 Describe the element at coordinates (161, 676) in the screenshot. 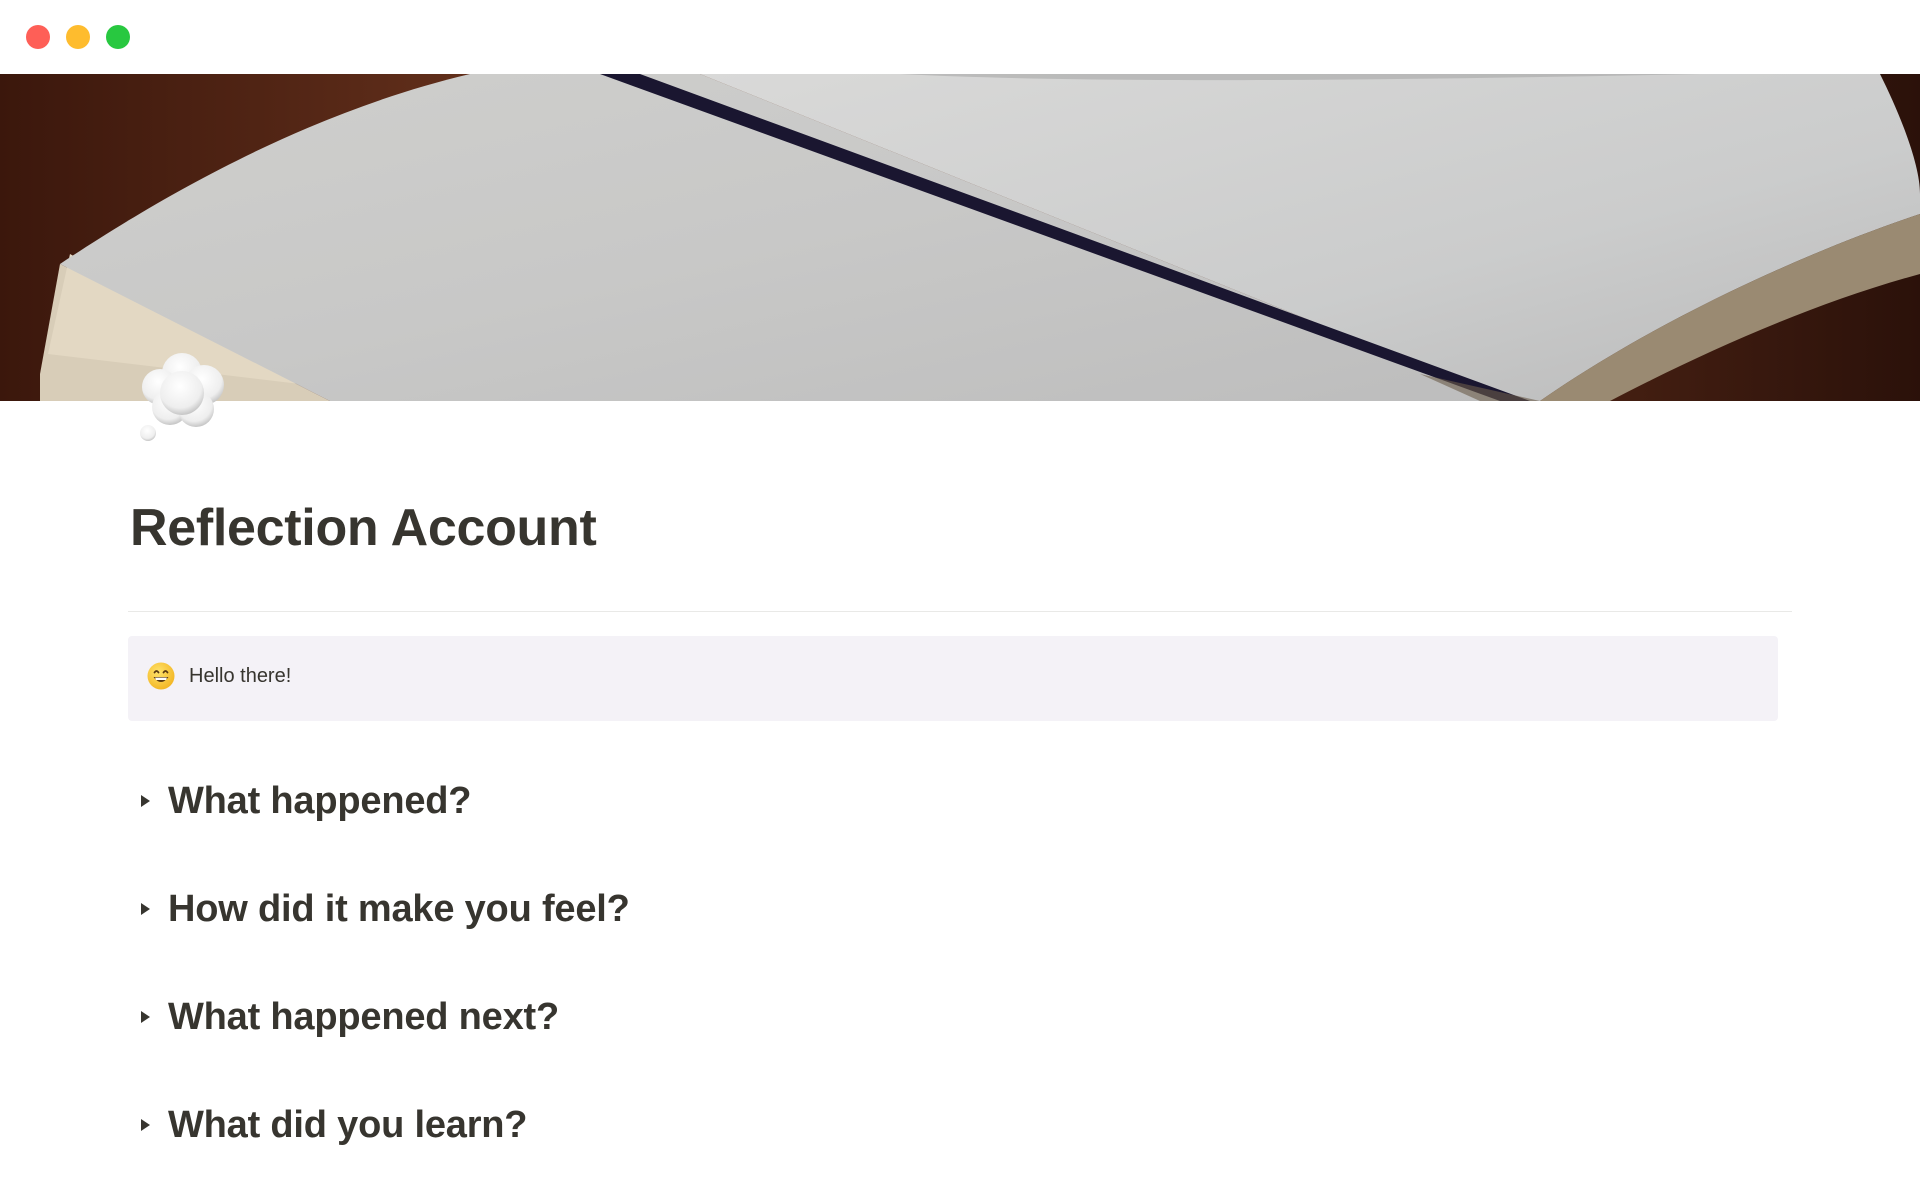

I see `grinning-face-icon` at that location.